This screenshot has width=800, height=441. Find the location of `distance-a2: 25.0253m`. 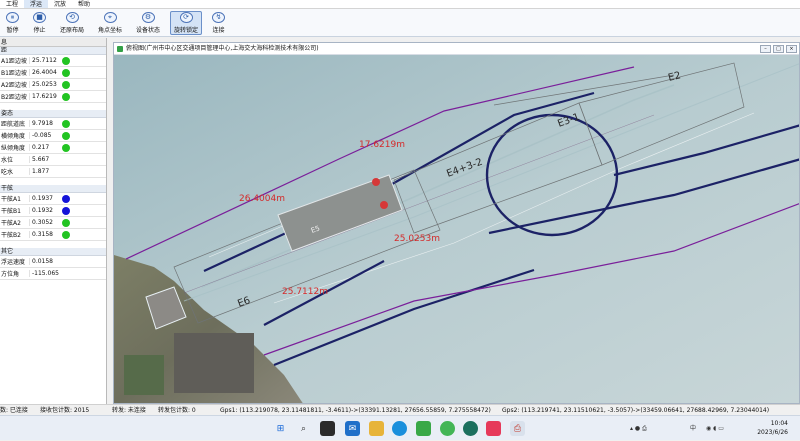

distance-a2: 25.0253m is located at coordinates (417, 239).